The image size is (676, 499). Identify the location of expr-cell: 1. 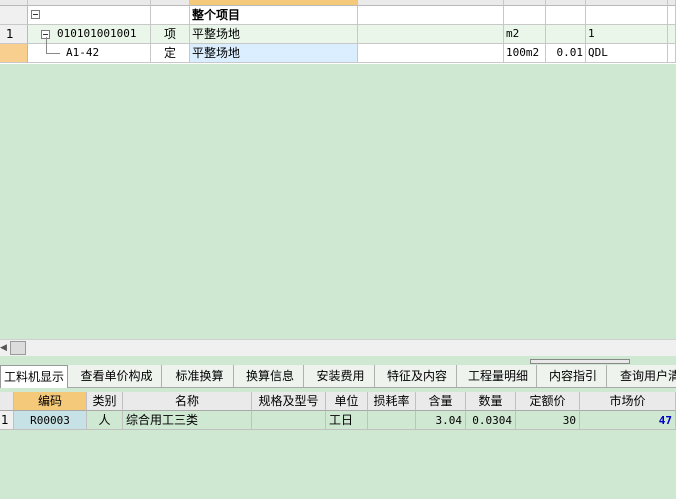
(627, 34).